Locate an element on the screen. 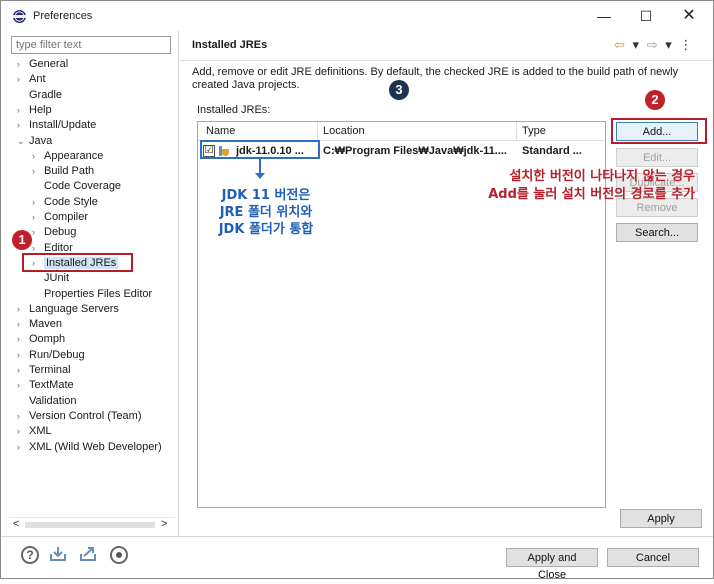 The height and width of the screenshot is (584, 714). tree-item: › Help is located at coordinates (34, 110).